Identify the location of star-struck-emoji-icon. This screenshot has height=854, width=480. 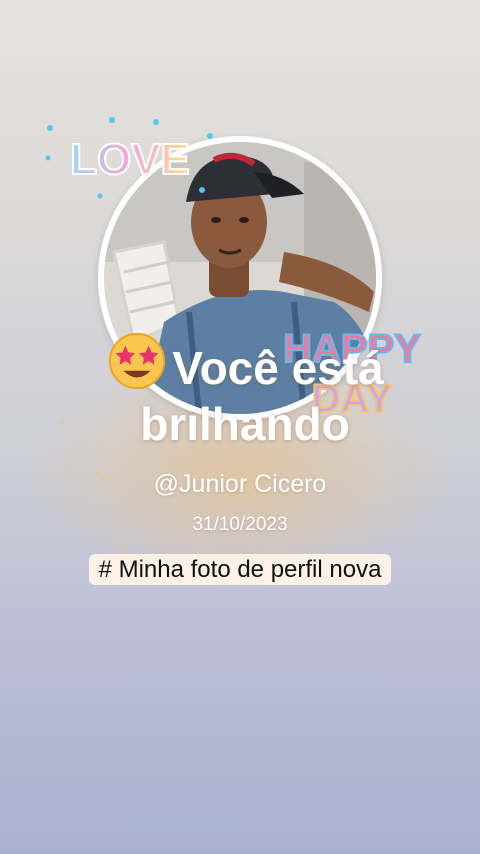
(137, 361).